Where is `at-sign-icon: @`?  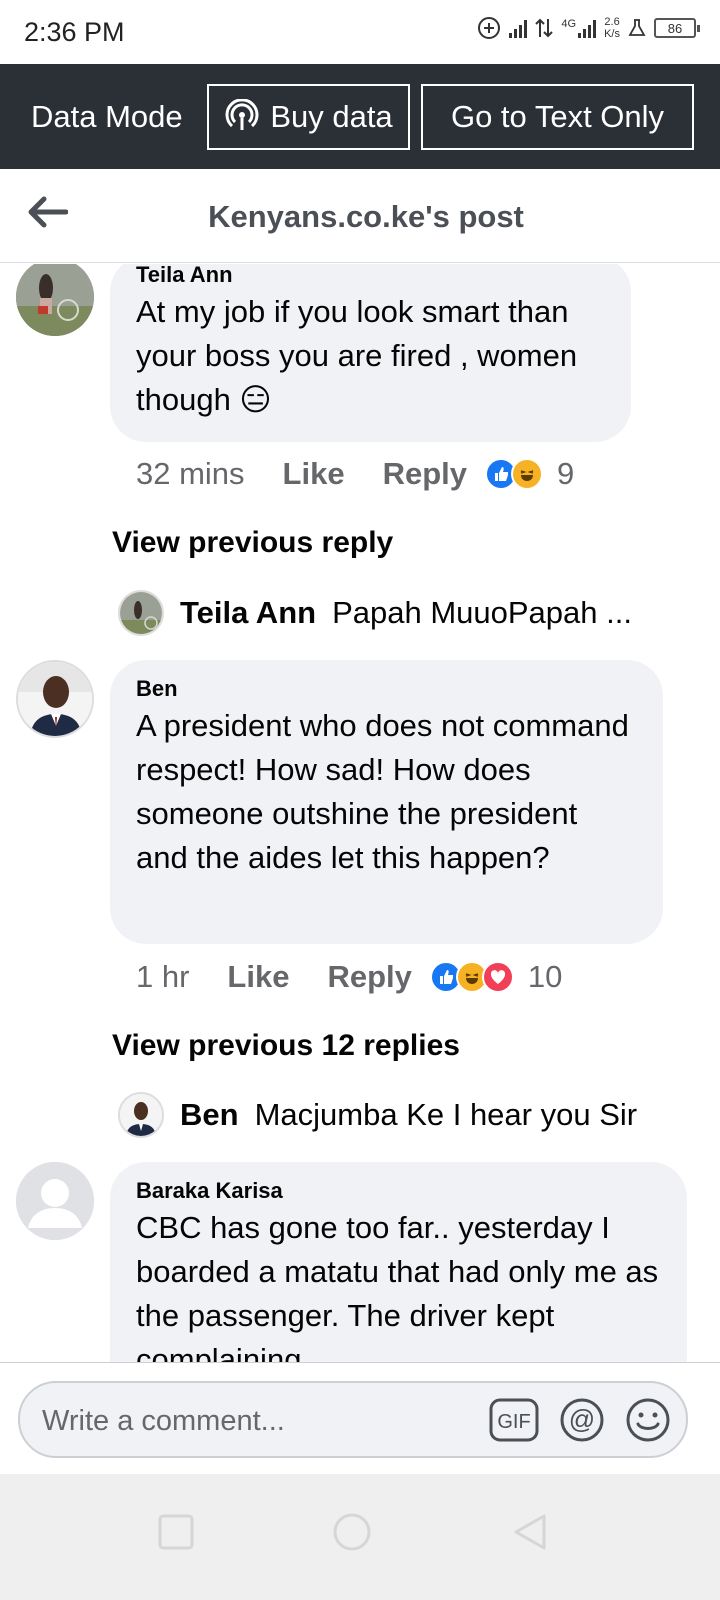
at-sign-icon: @ is located at coordinates (582, 1420).